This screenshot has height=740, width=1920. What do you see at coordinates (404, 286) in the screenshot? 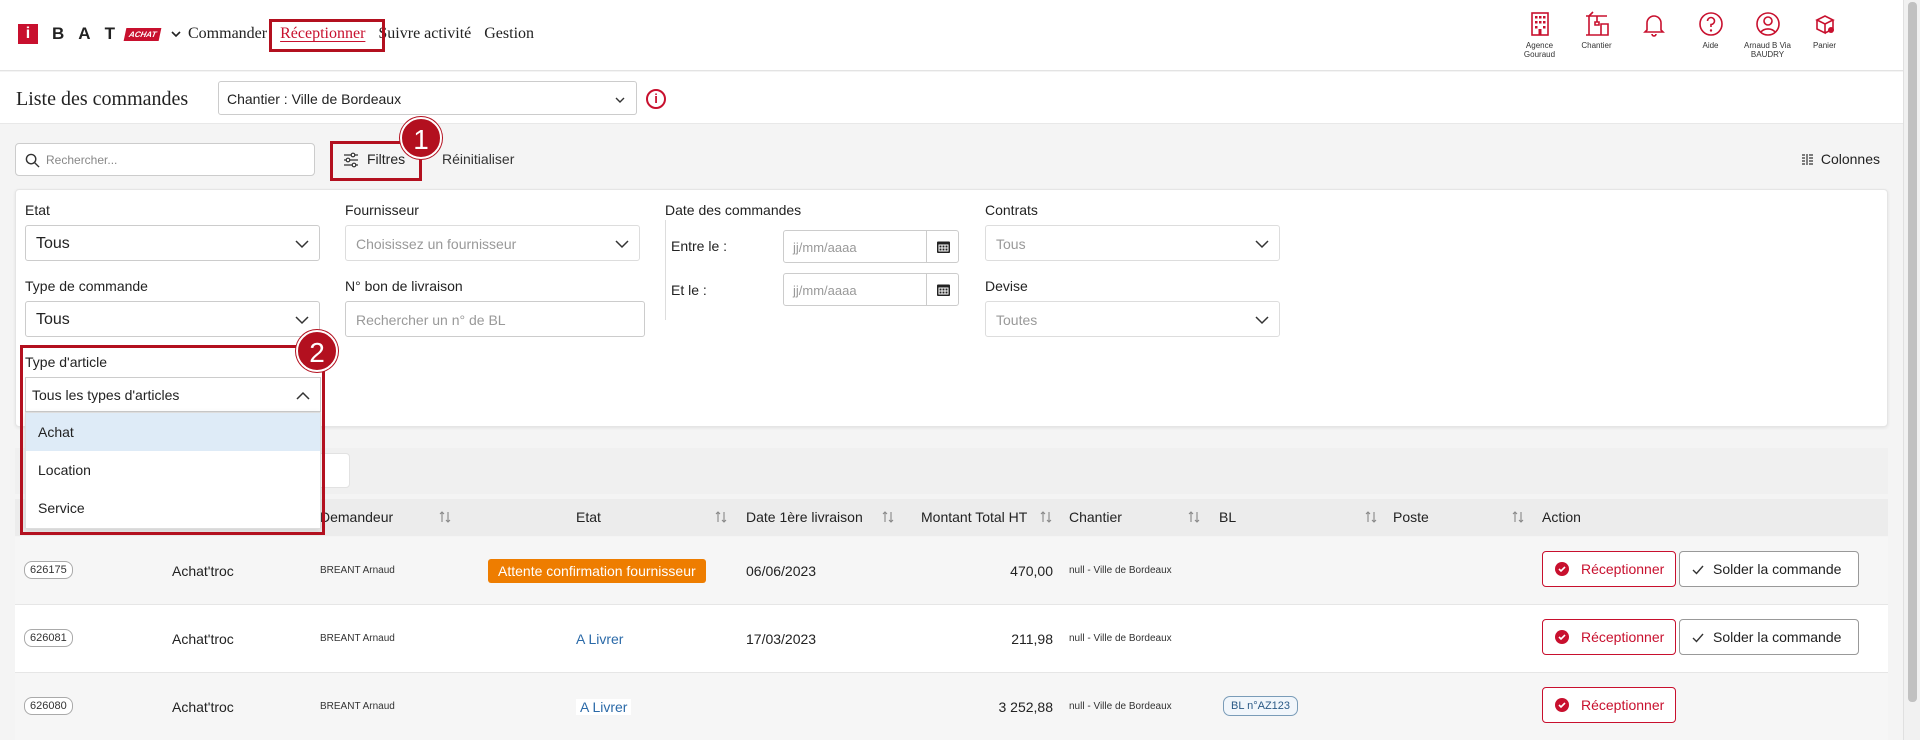
I see `bl-label: N° bon de livraison` at bounding box center [404, 286].